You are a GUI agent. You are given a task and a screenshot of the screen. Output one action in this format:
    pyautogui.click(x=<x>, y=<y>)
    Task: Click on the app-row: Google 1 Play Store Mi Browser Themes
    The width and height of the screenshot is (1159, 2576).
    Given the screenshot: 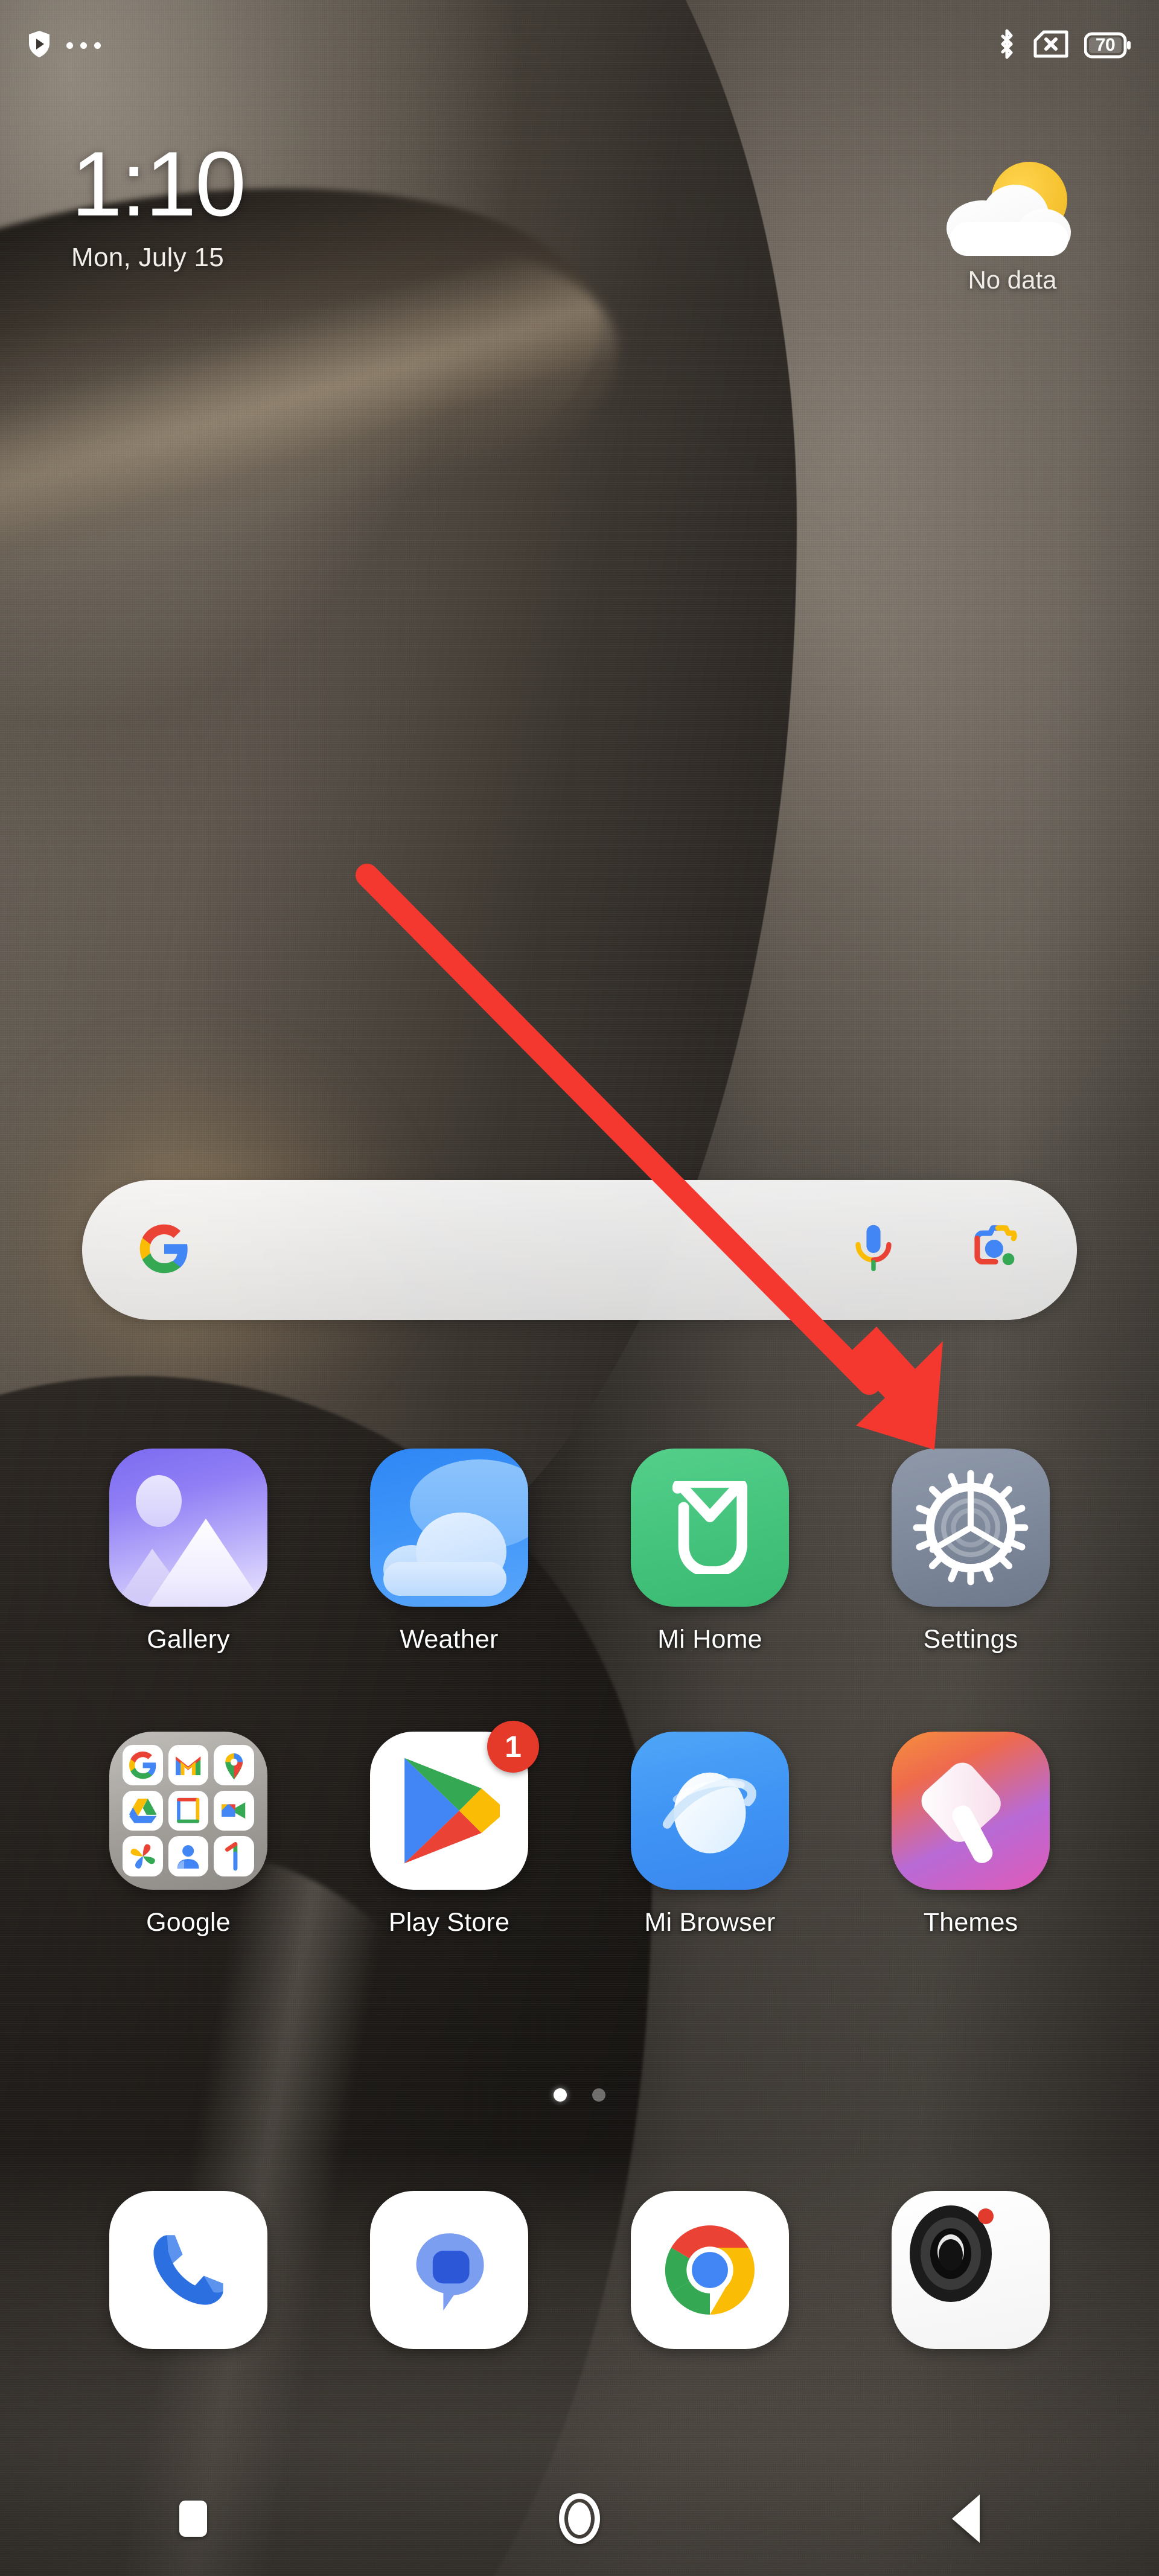 What is the action you would take?
    pyautogui.click(x=579, y=1829)
    